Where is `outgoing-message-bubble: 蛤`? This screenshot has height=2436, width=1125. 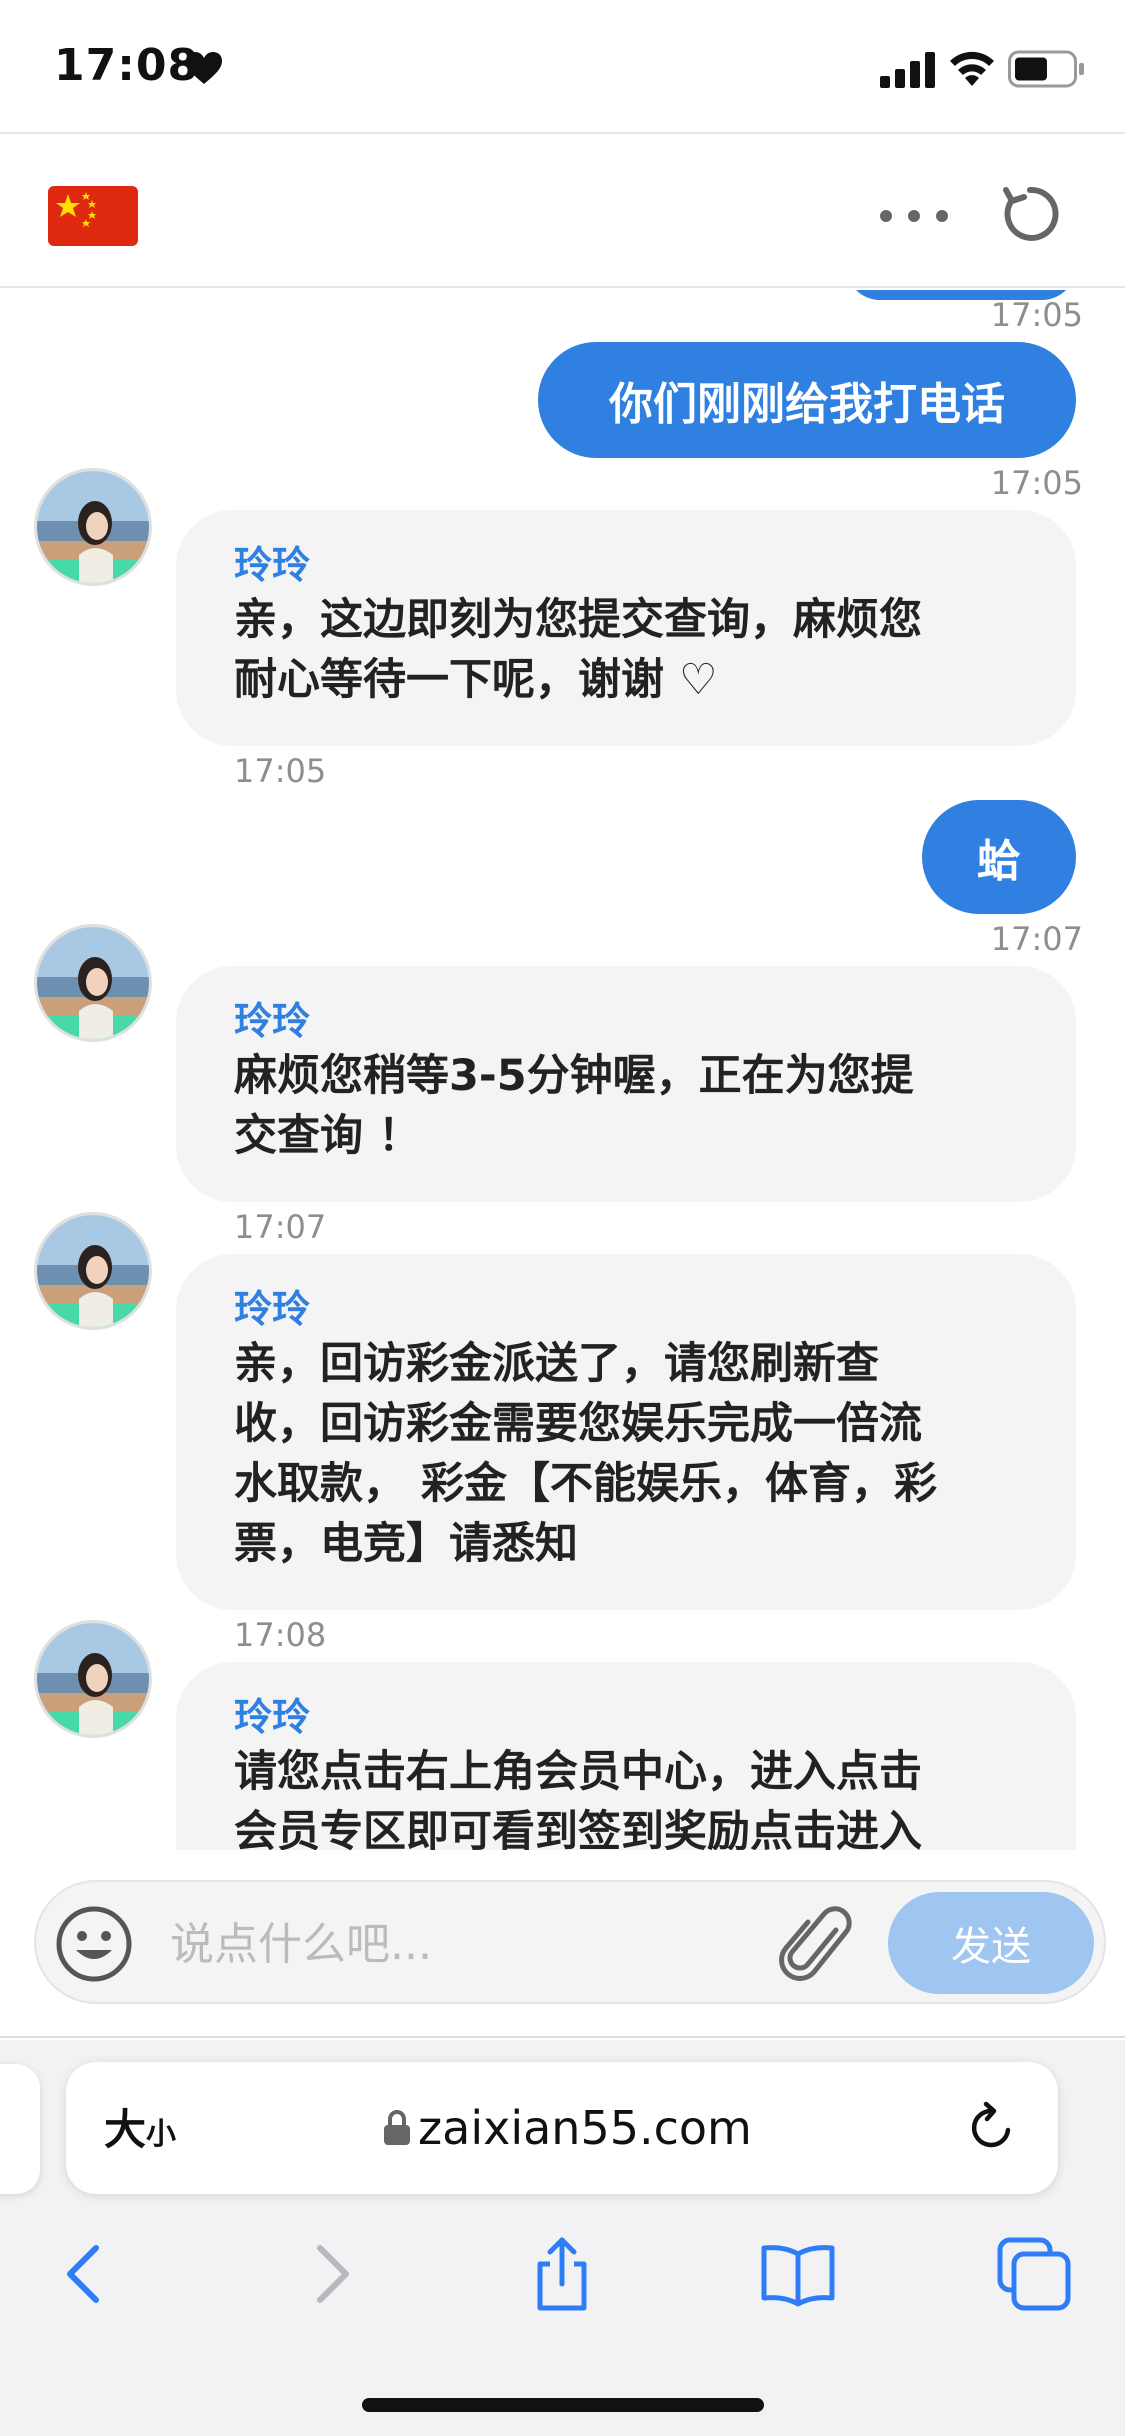
outgoing-message-bubble: 蛤 is located at coordinates (999, 857).